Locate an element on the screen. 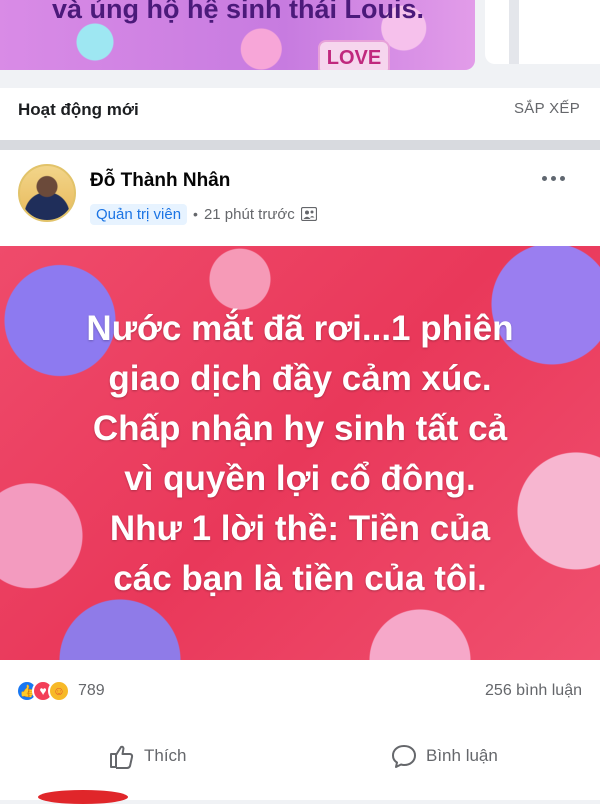  red-annotation-mark is located at coordinates (83, 797).